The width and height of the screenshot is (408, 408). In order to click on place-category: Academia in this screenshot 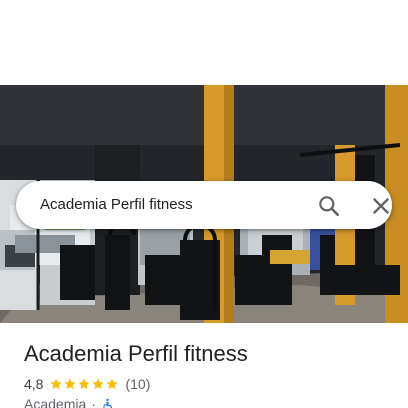, I will do `click(55, 402)`.